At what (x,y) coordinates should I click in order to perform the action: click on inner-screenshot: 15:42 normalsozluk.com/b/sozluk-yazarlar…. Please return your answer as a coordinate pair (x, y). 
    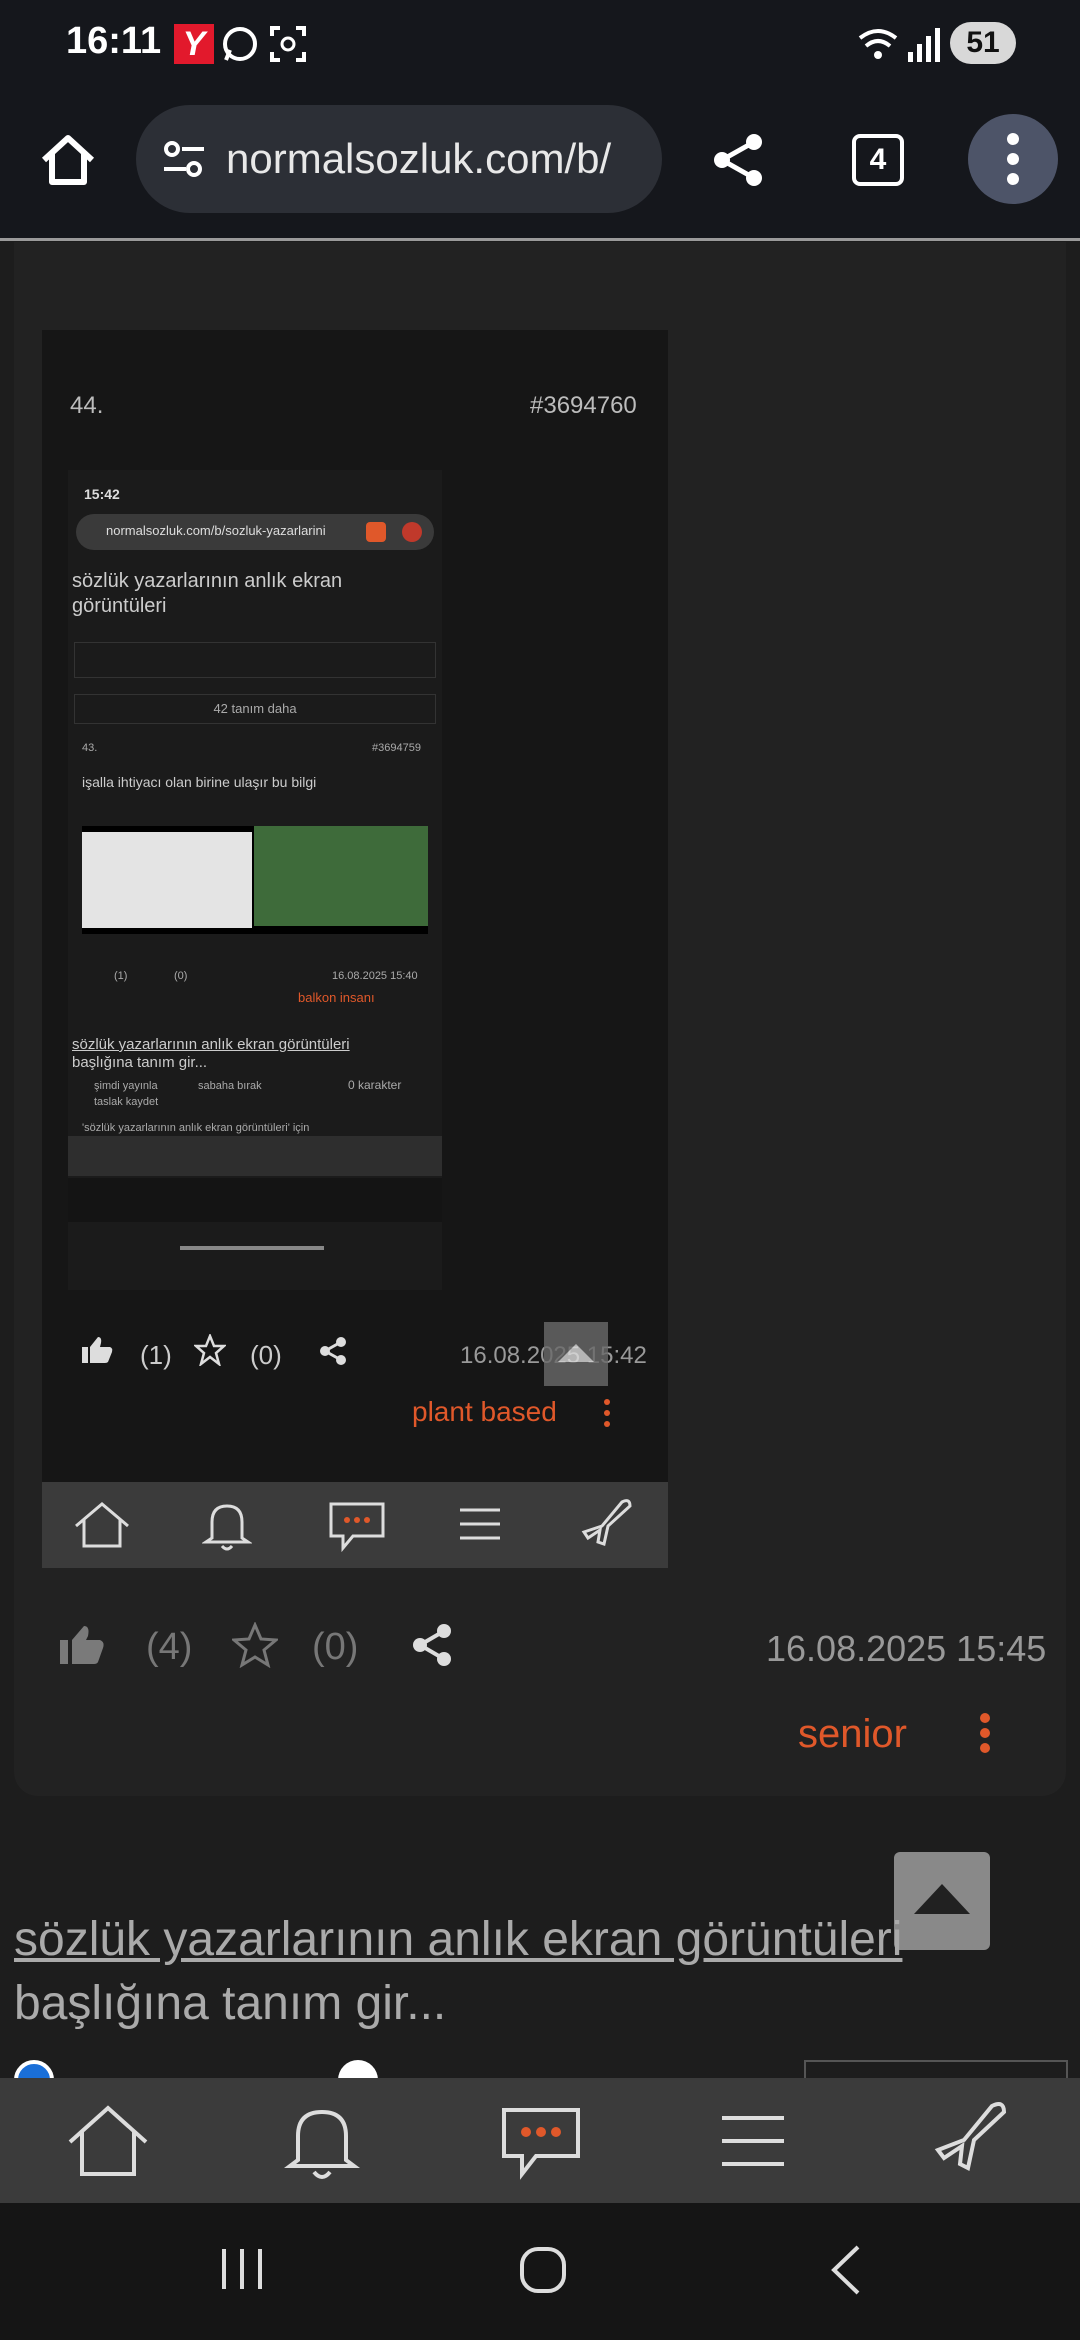
    Looking at the image, I should click on (255, 880).